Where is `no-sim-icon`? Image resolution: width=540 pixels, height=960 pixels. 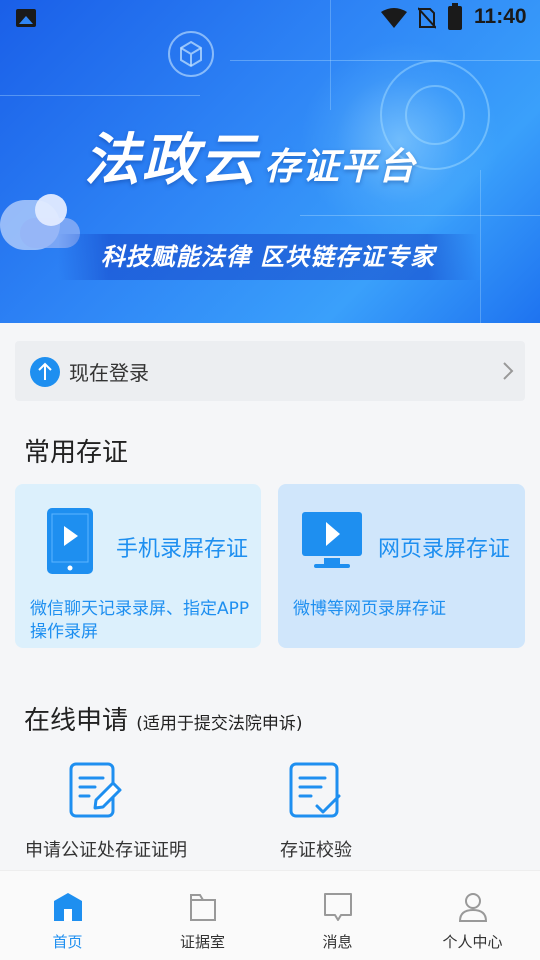 no-sim-icon is located at coordinates (427, 18).